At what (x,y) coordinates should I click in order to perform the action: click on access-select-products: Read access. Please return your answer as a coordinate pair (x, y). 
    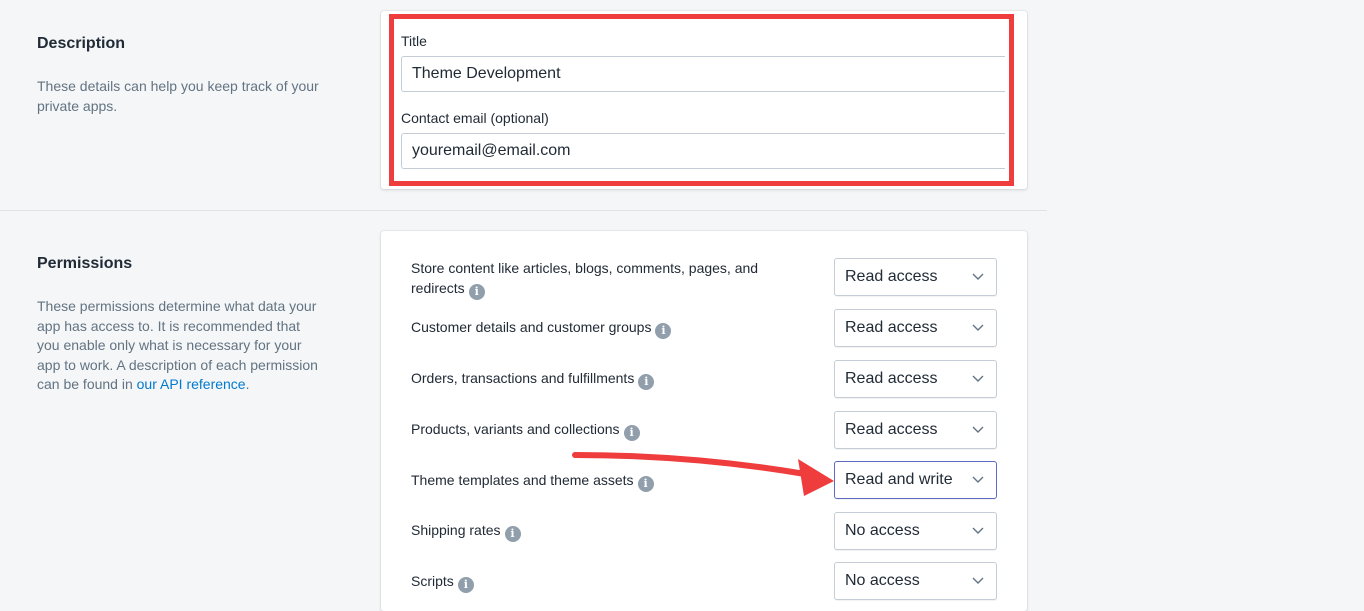
    Looking at the image, I should click on (915, 430).